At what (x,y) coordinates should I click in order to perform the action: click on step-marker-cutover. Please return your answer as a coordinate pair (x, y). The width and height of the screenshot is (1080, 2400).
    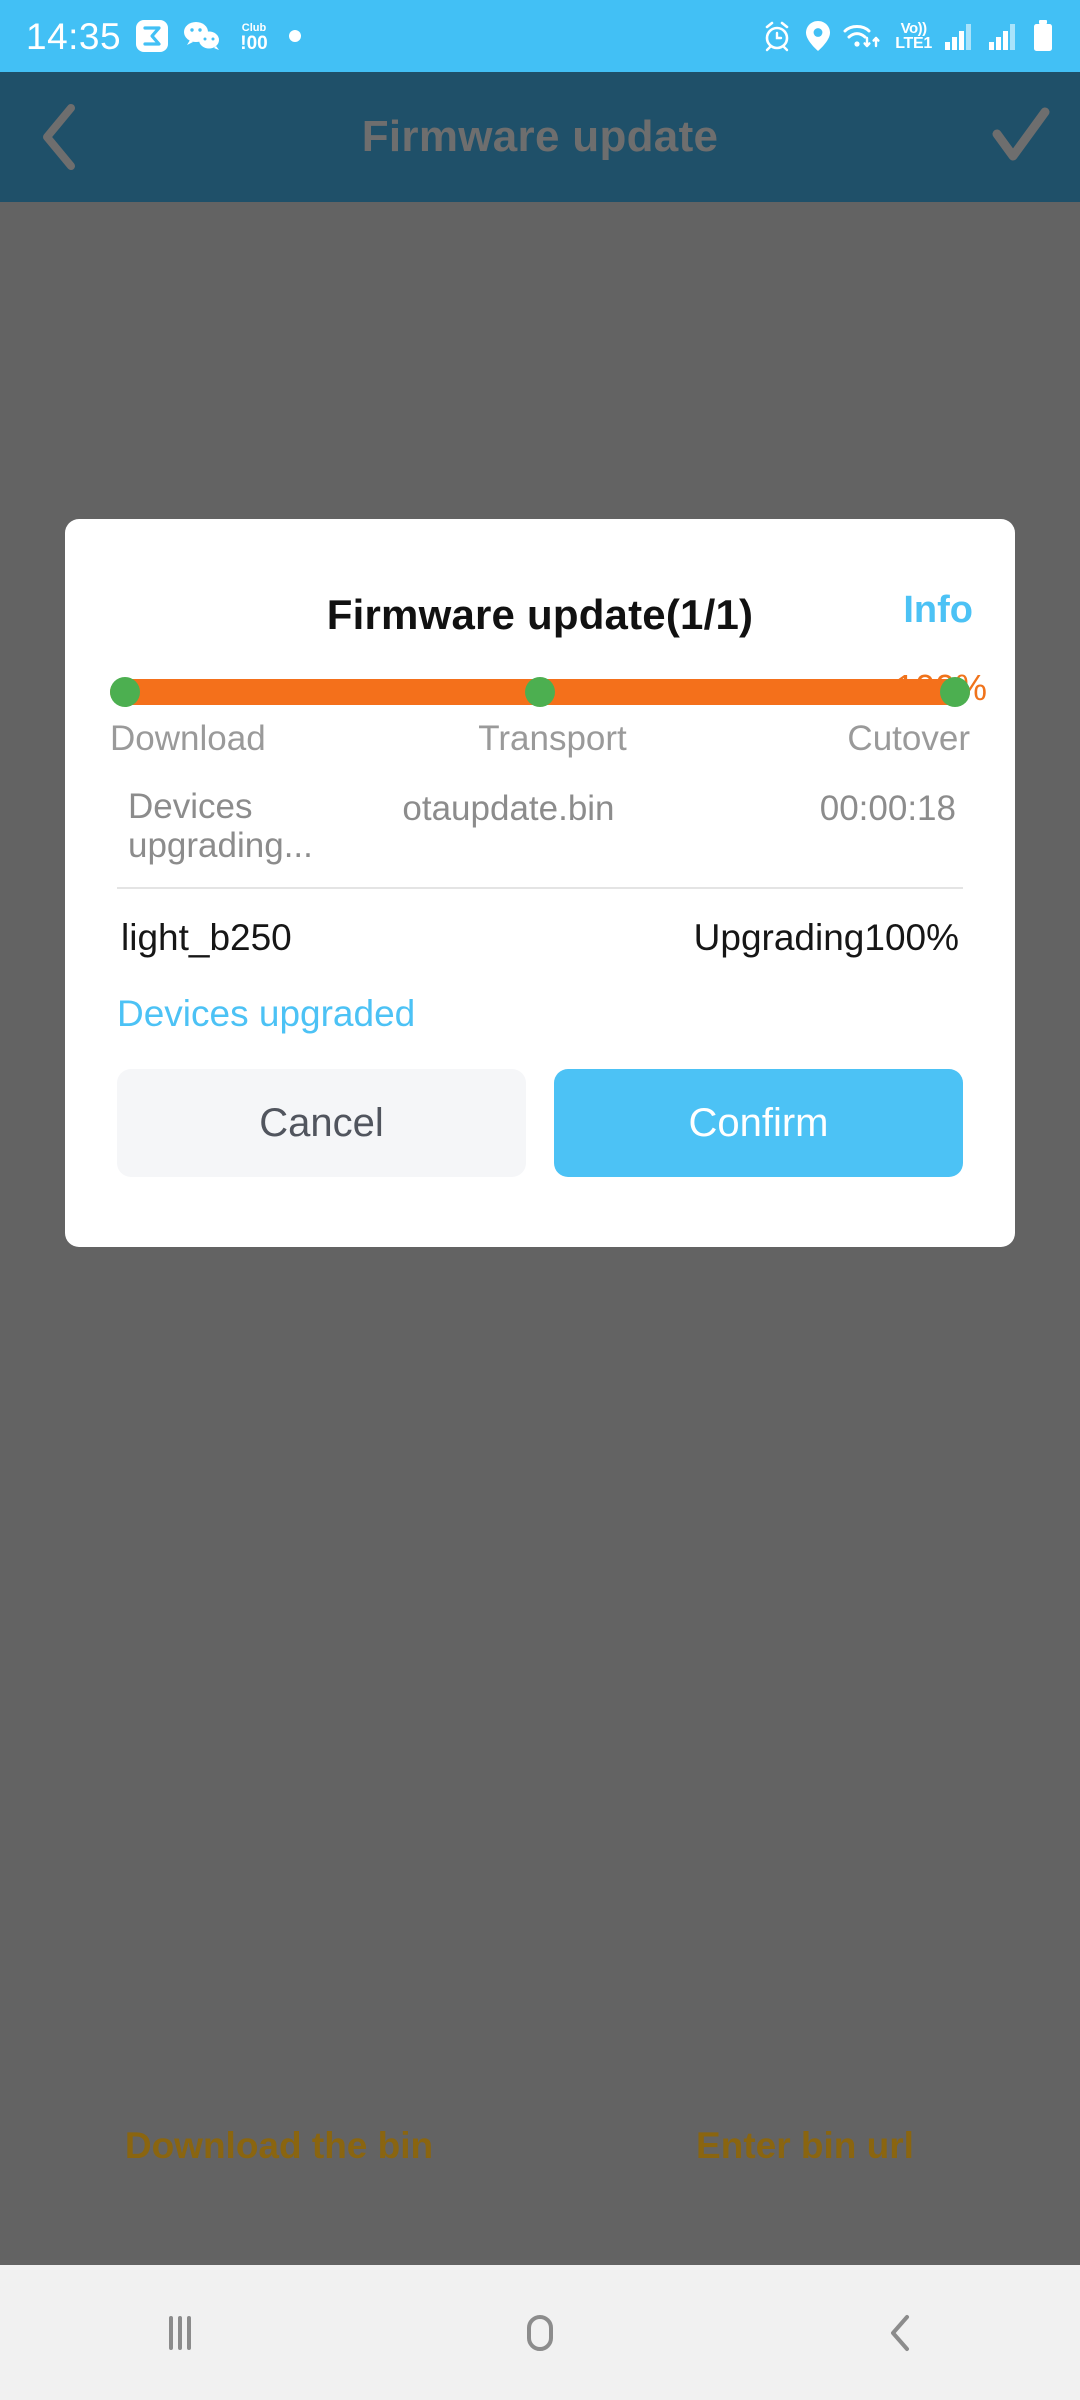
    Looking at the image, I should click on (955, 692).